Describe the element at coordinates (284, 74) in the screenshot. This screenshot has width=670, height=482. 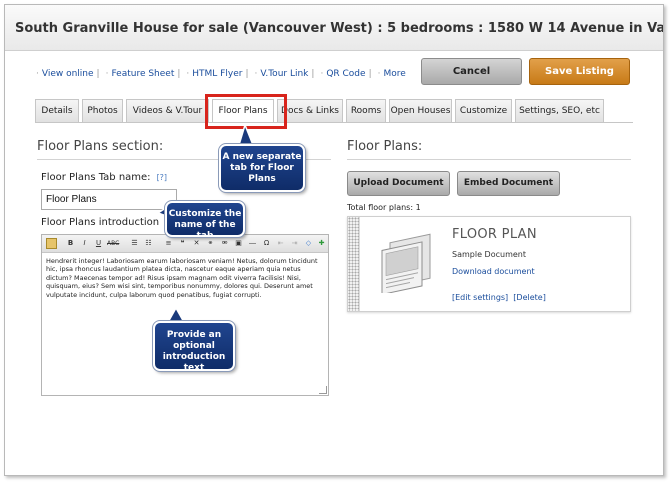
I see `vtour-link: V.Tour Link` at that location.